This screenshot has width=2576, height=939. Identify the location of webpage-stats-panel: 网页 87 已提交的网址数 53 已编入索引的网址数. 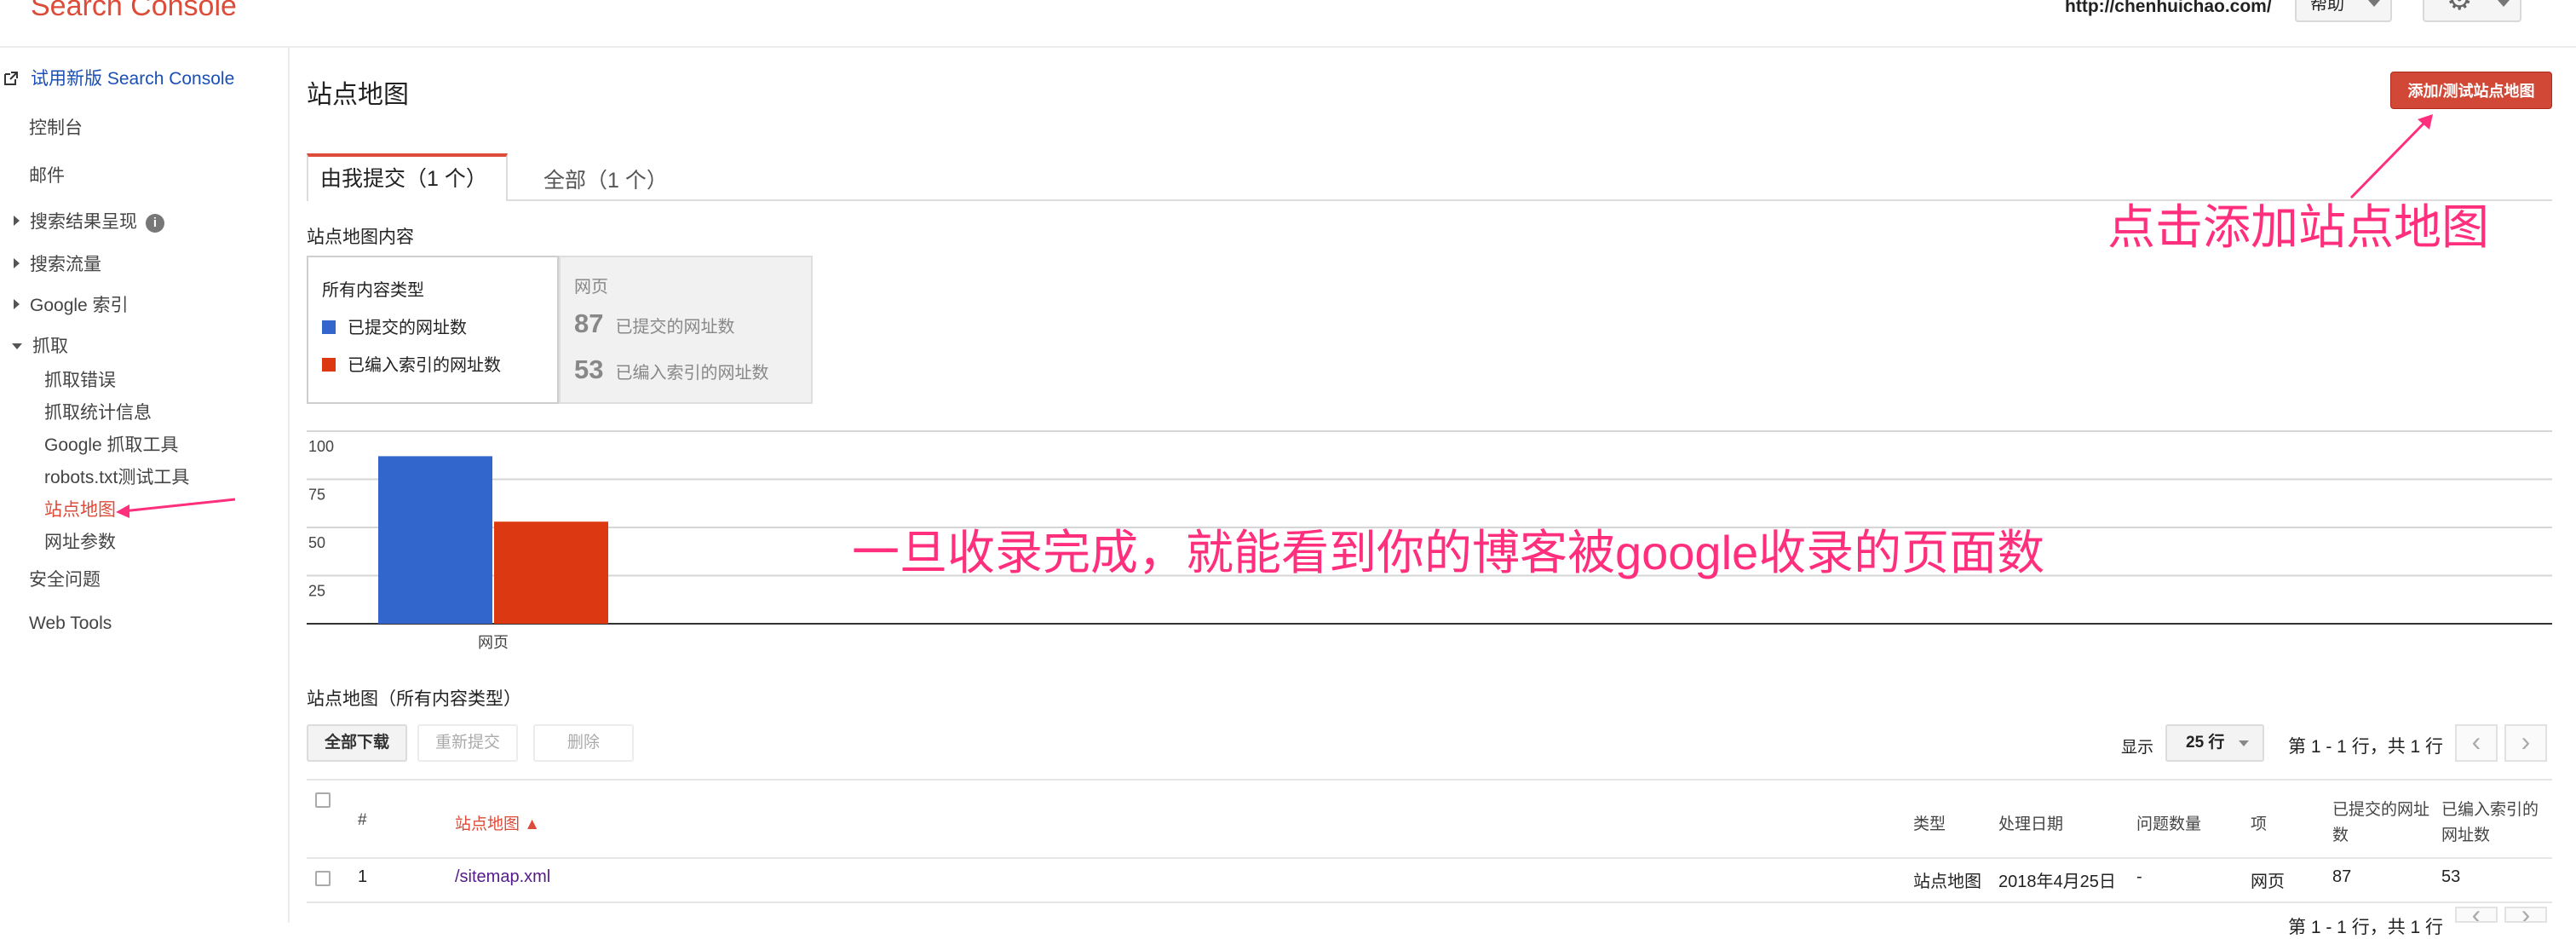
(686, 330).